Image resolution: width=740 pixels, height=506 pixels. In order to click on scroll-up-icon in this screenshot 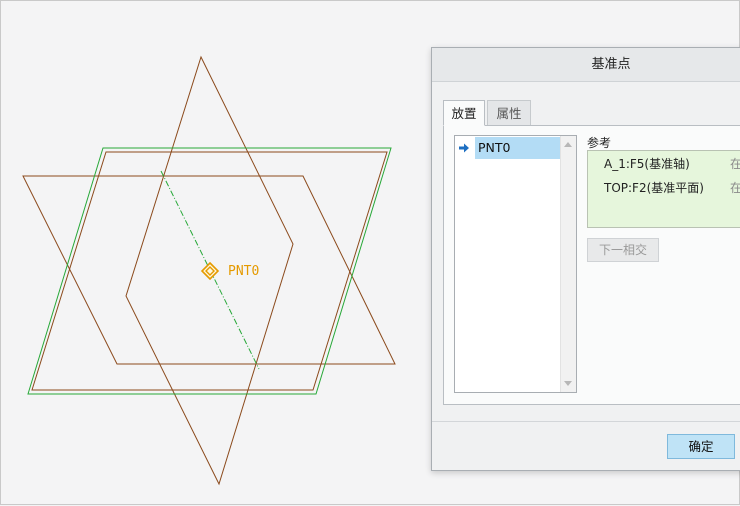, I will do `click(568, 144)`.